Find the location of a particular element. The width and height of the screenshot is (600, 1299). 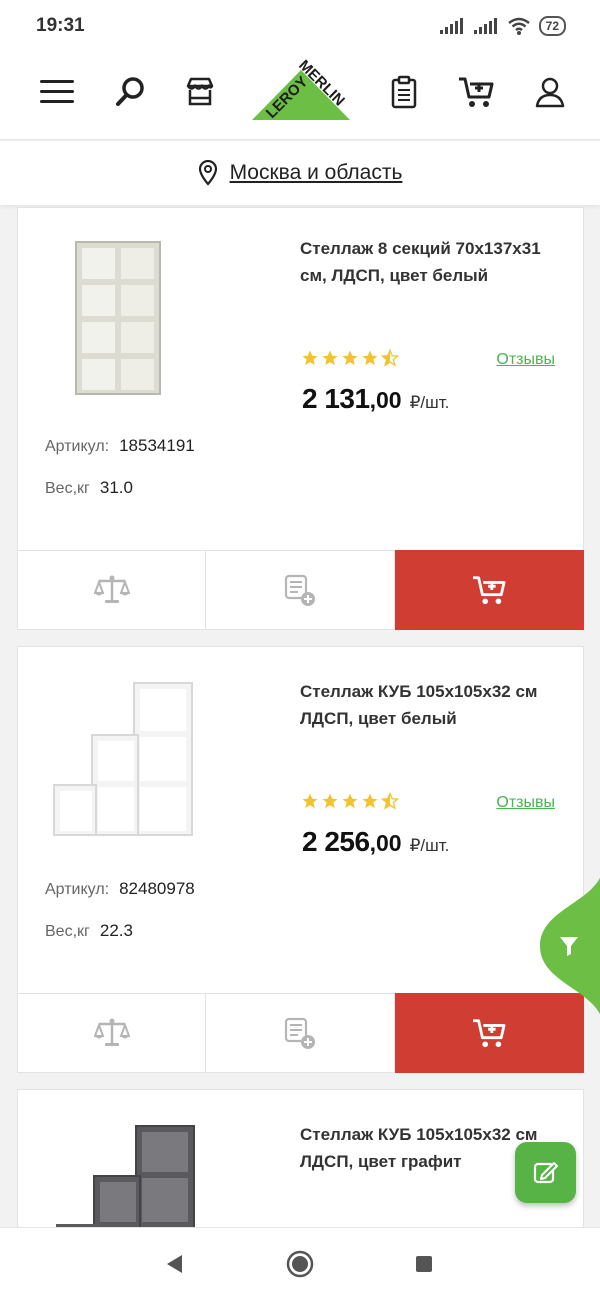

status-bar: 19:31 72 is located at coordinates (300, 26).